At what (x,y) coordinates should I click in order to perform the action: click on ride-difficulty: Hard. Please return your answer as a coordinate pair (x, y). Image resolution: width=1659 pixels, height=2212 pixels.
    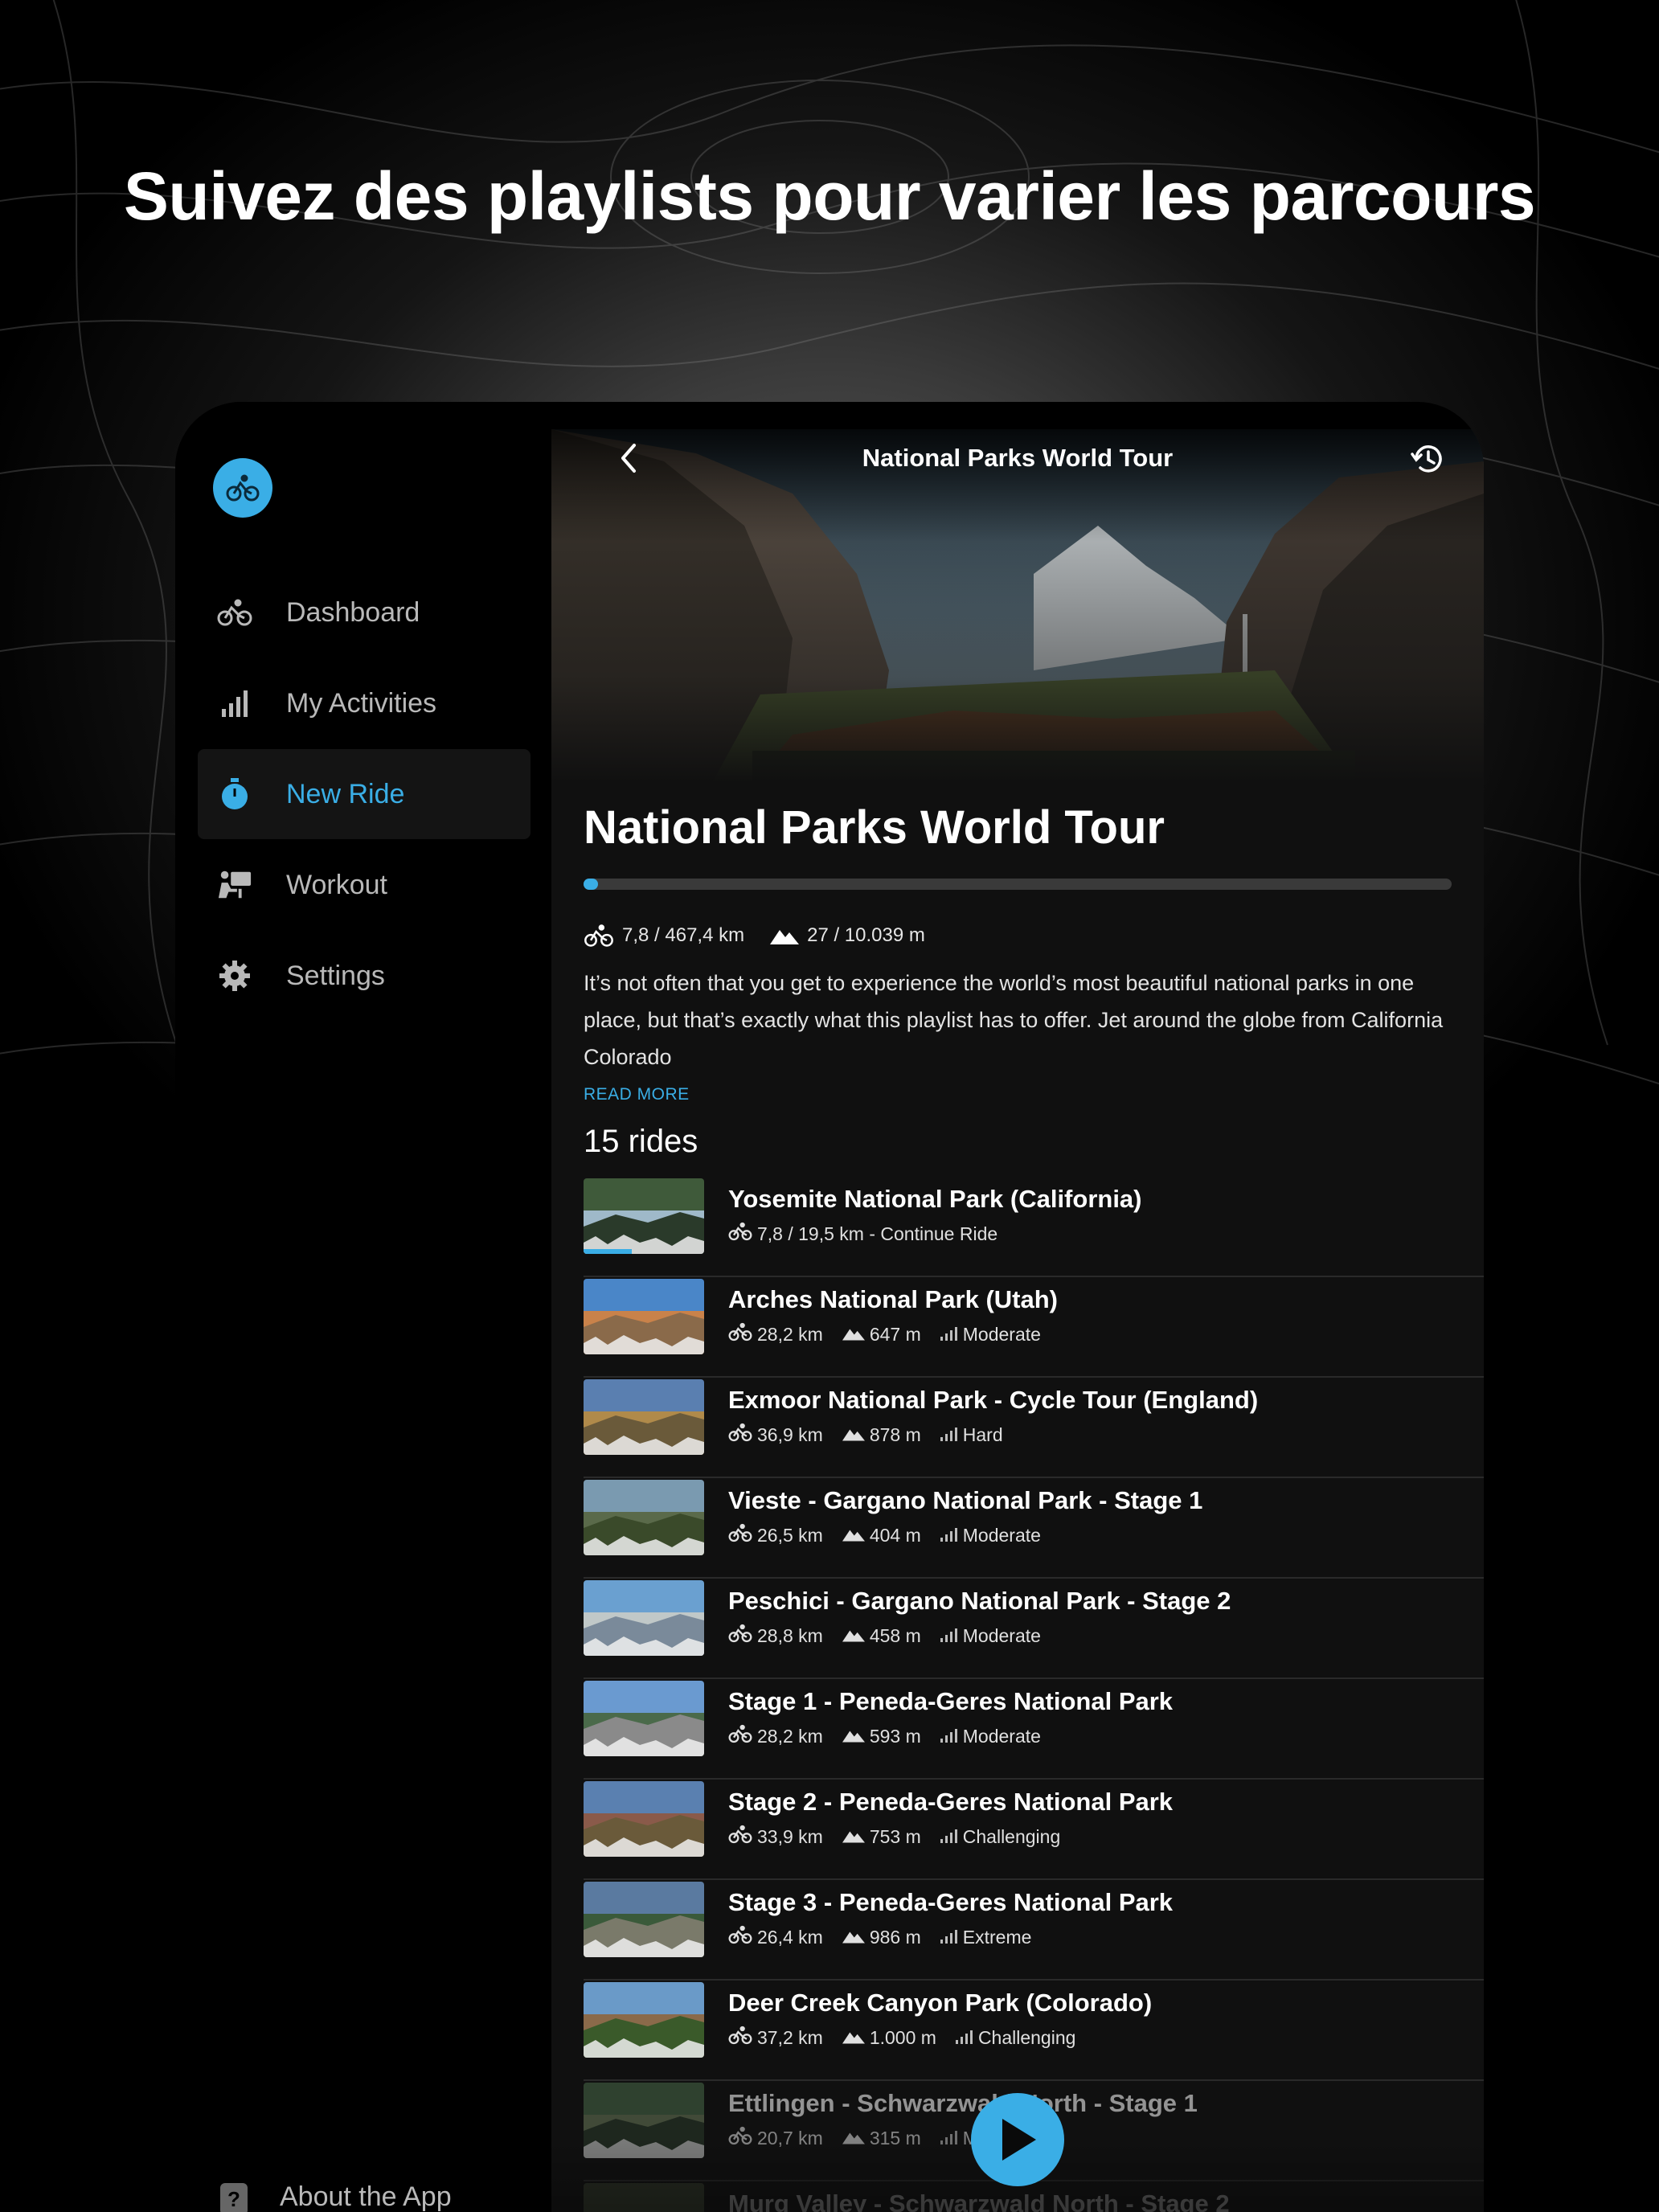
    Looking at the image, I should click on (971, 1435).